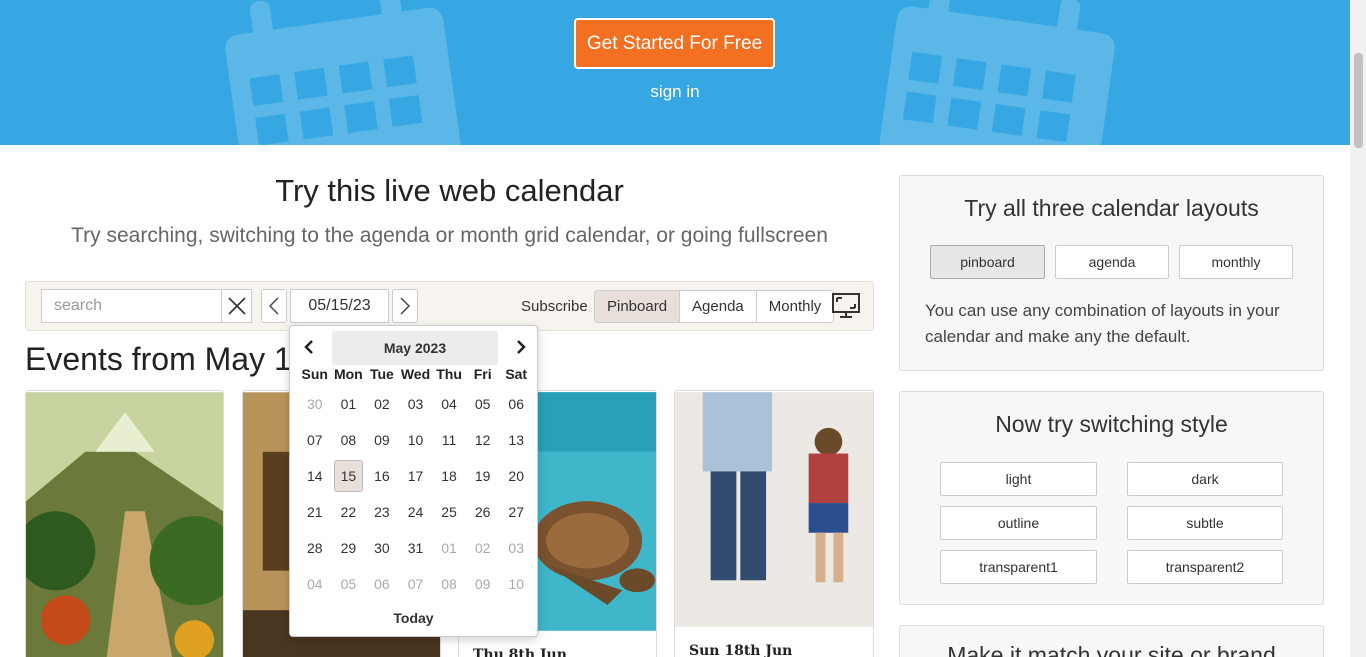 The image size is (1366, 657). I want to click on style-dark-button: dark, so click(1205, 479).